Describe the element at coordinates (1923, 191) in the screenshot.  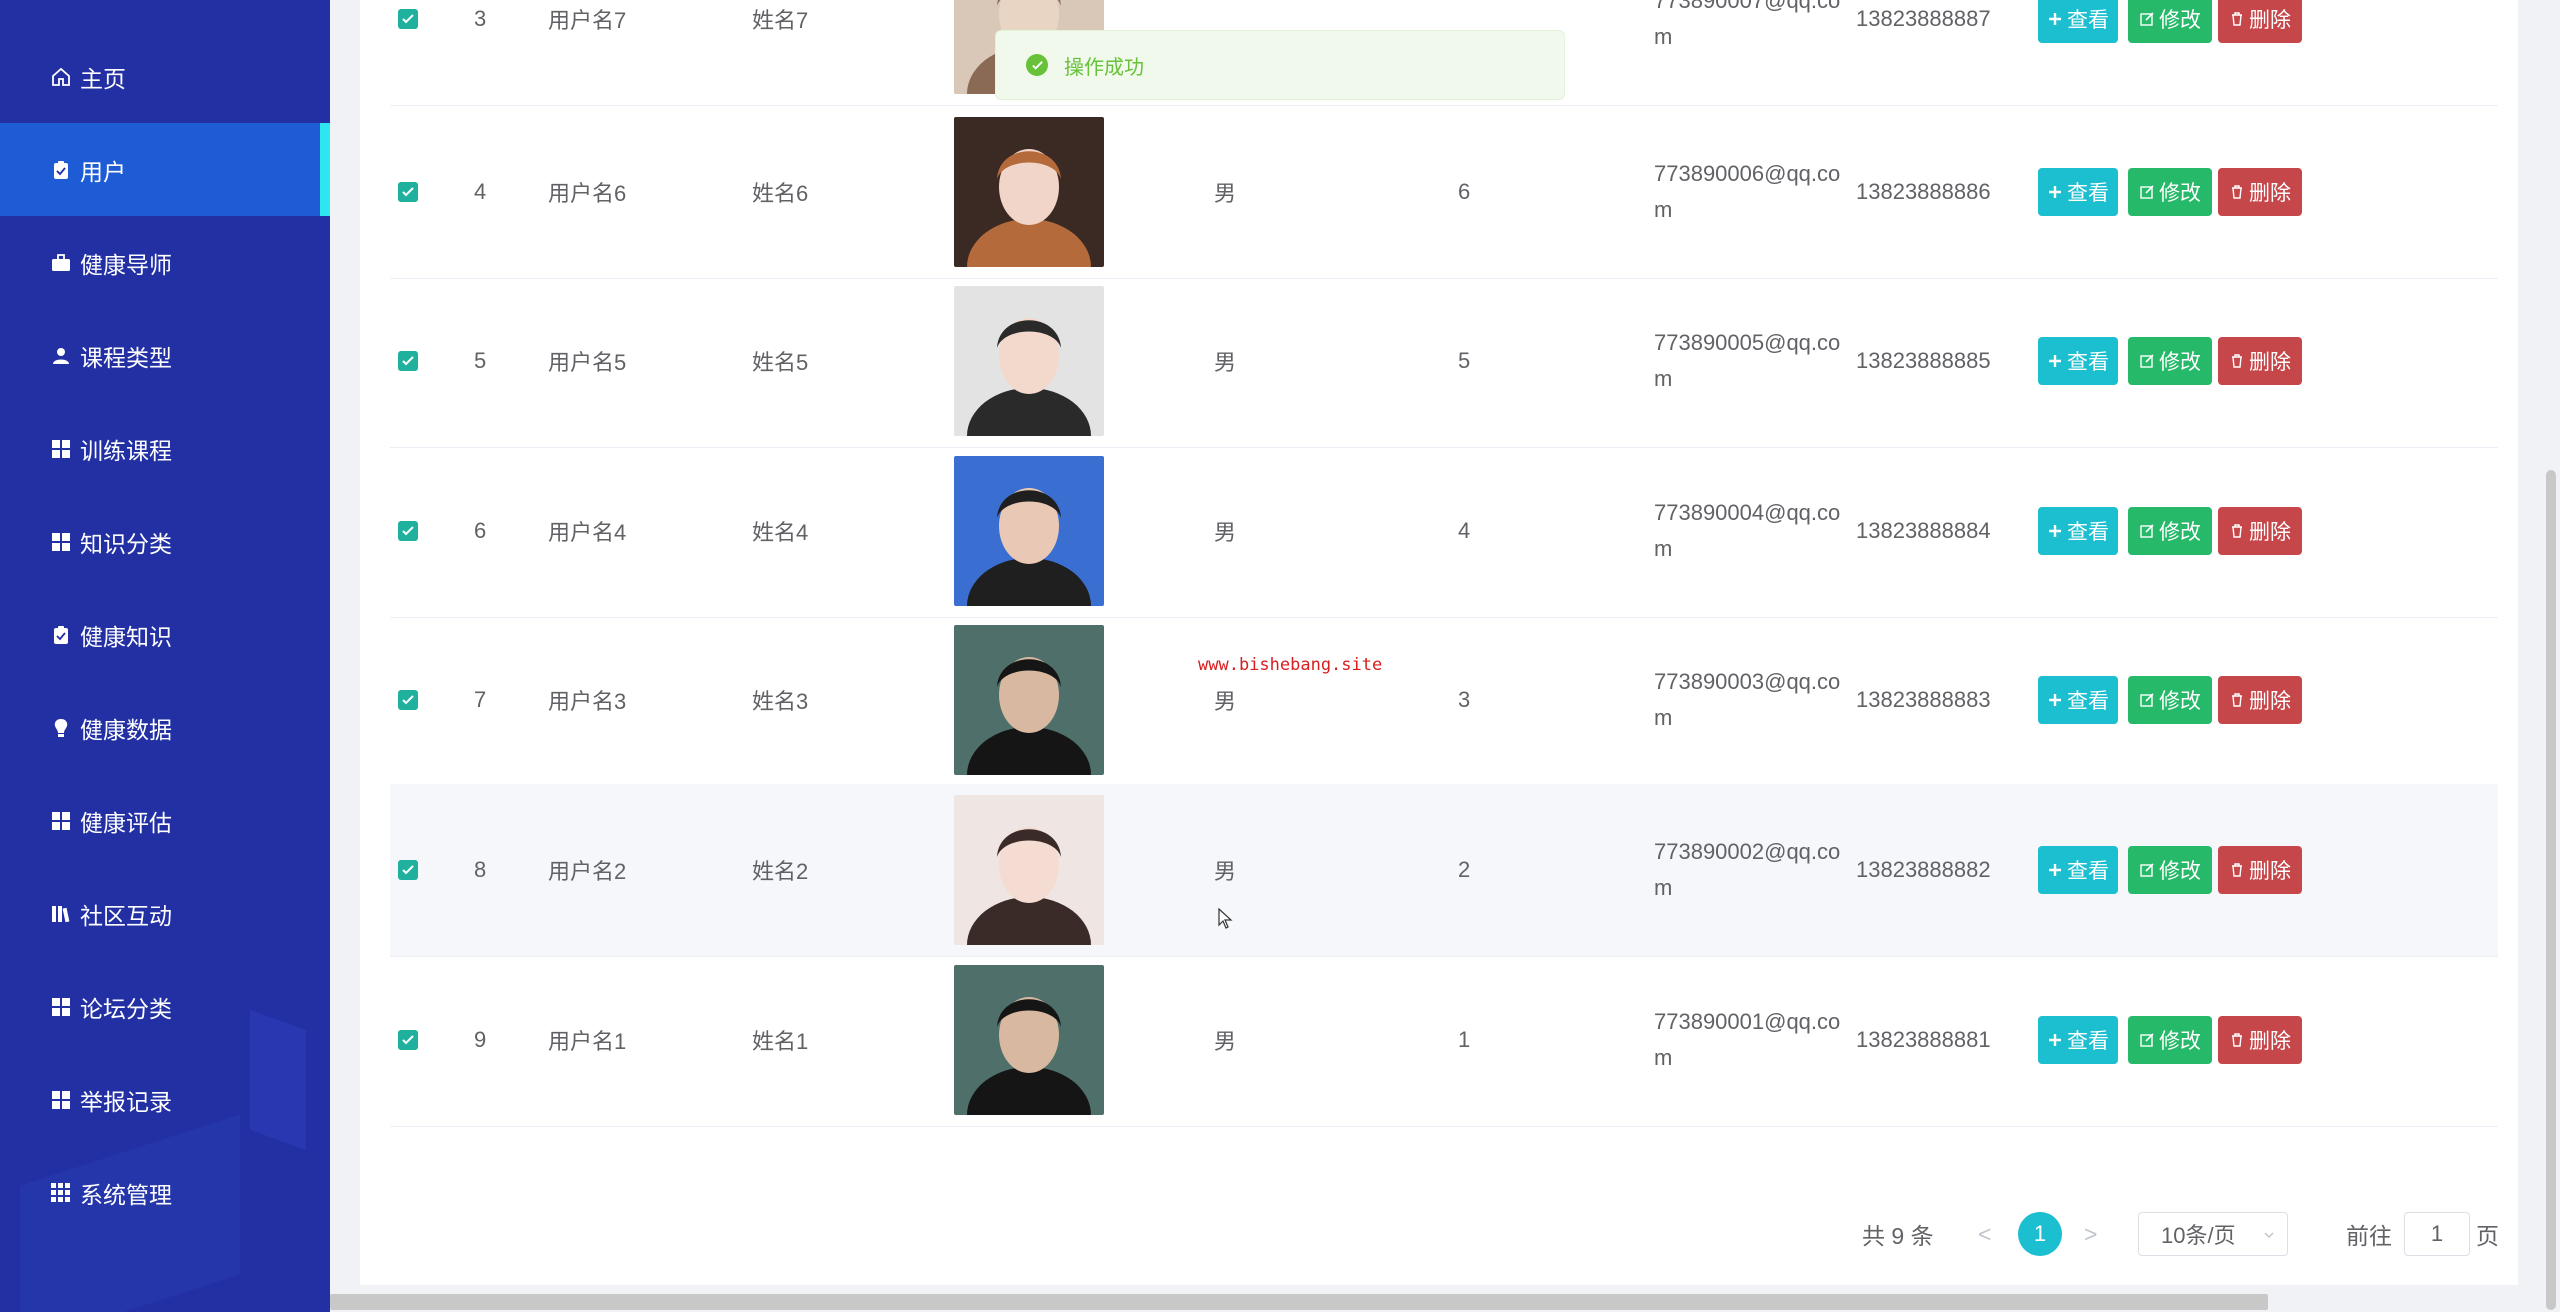
I see `row-phone: 13823888886` at that location.